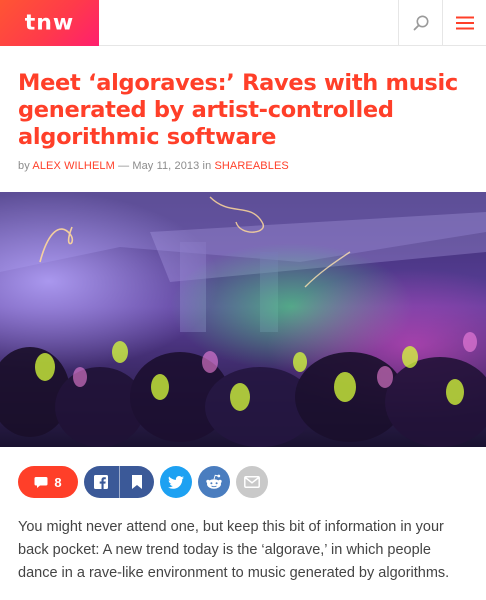 The height and width of the screenshot is (600, 486). I want to click on twitter-icon, so click(176, 482).